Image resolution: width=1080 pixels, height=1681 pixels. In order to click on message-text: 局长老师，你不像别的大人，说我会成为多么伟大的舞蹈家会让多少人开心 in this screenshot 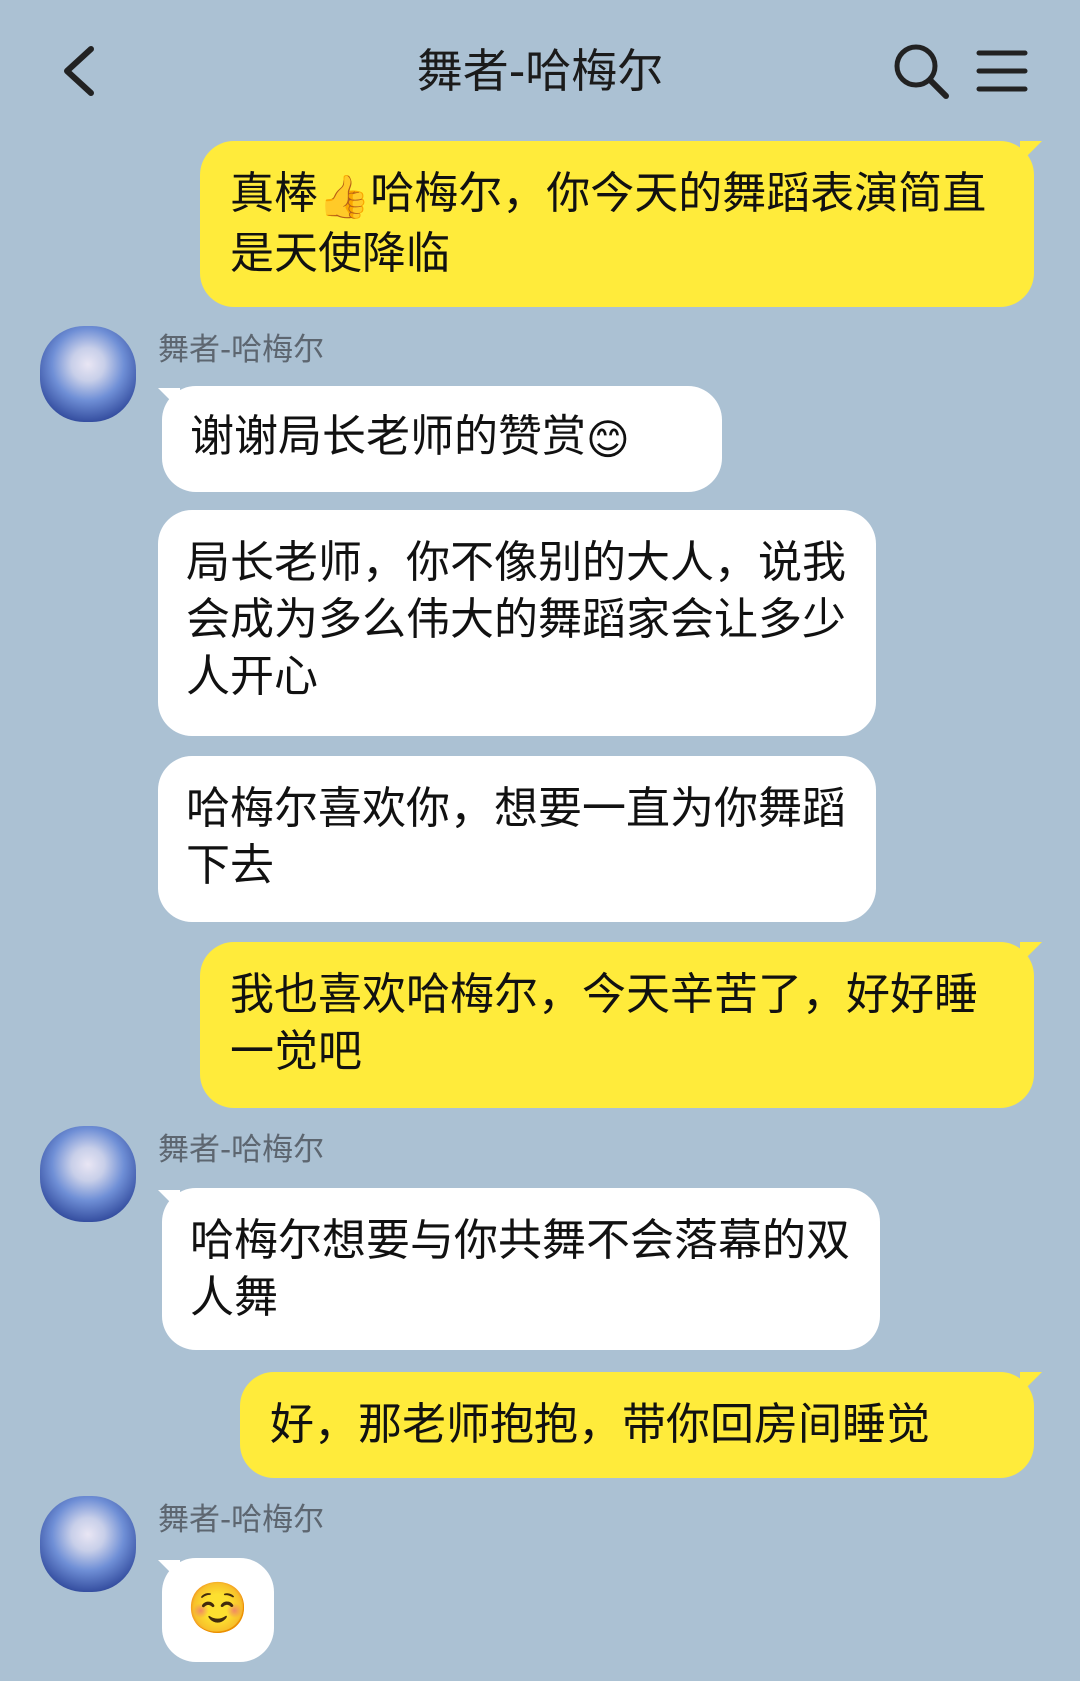, I will do `click(516, 619)`.